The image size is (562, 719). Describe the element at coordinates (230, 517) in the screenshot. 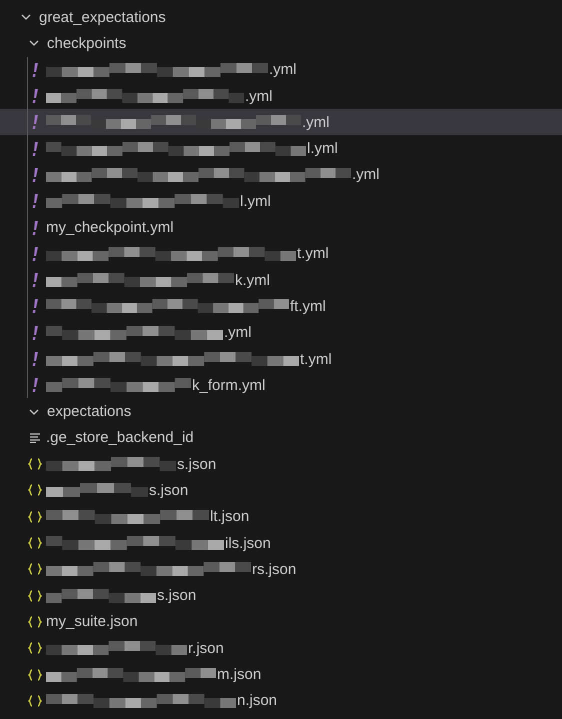

I see `file-name: lt.json` at that location.